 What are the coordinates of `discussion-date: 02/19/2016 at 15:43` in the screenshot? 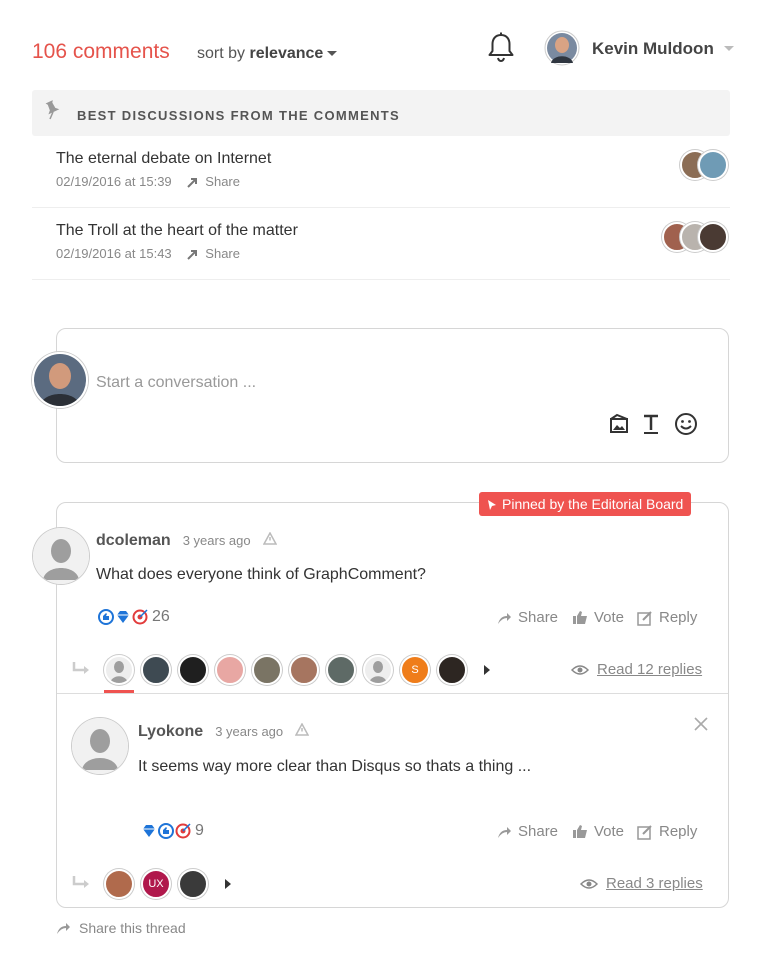 It's located at (114, 253).